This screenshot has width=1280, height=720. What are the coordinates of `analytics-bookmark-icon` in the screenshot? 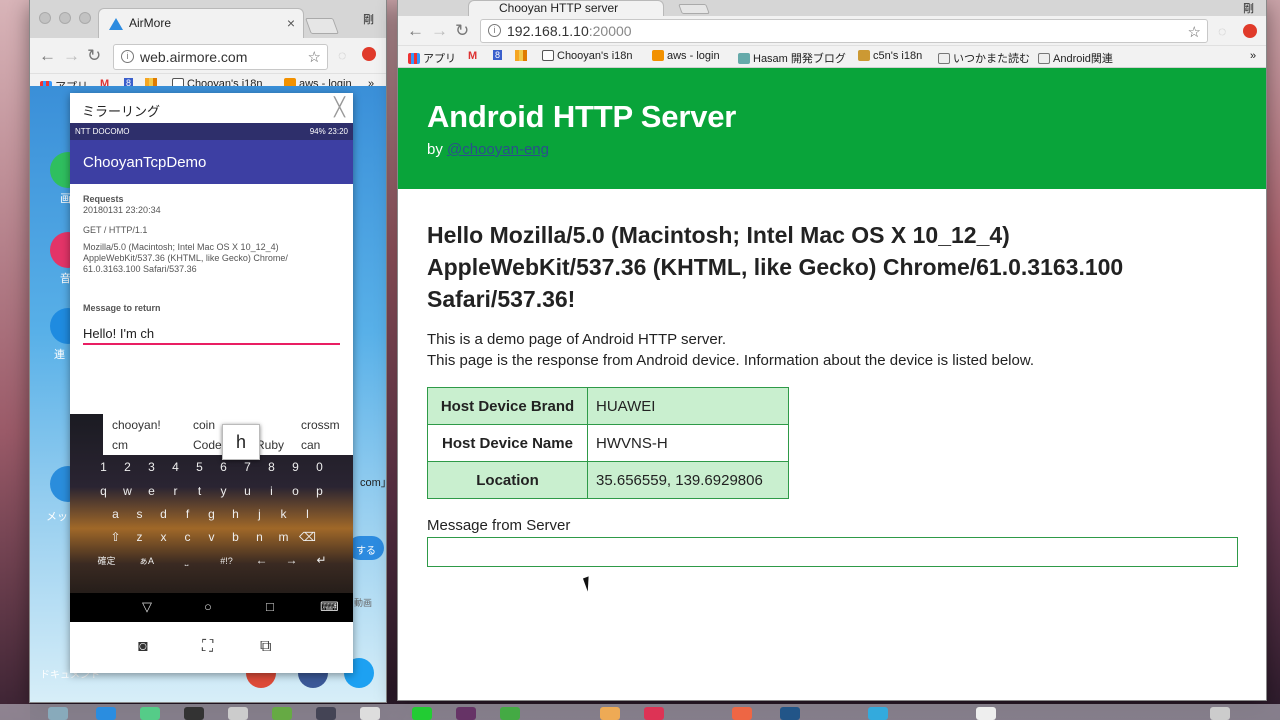 It's located at (521, 55).